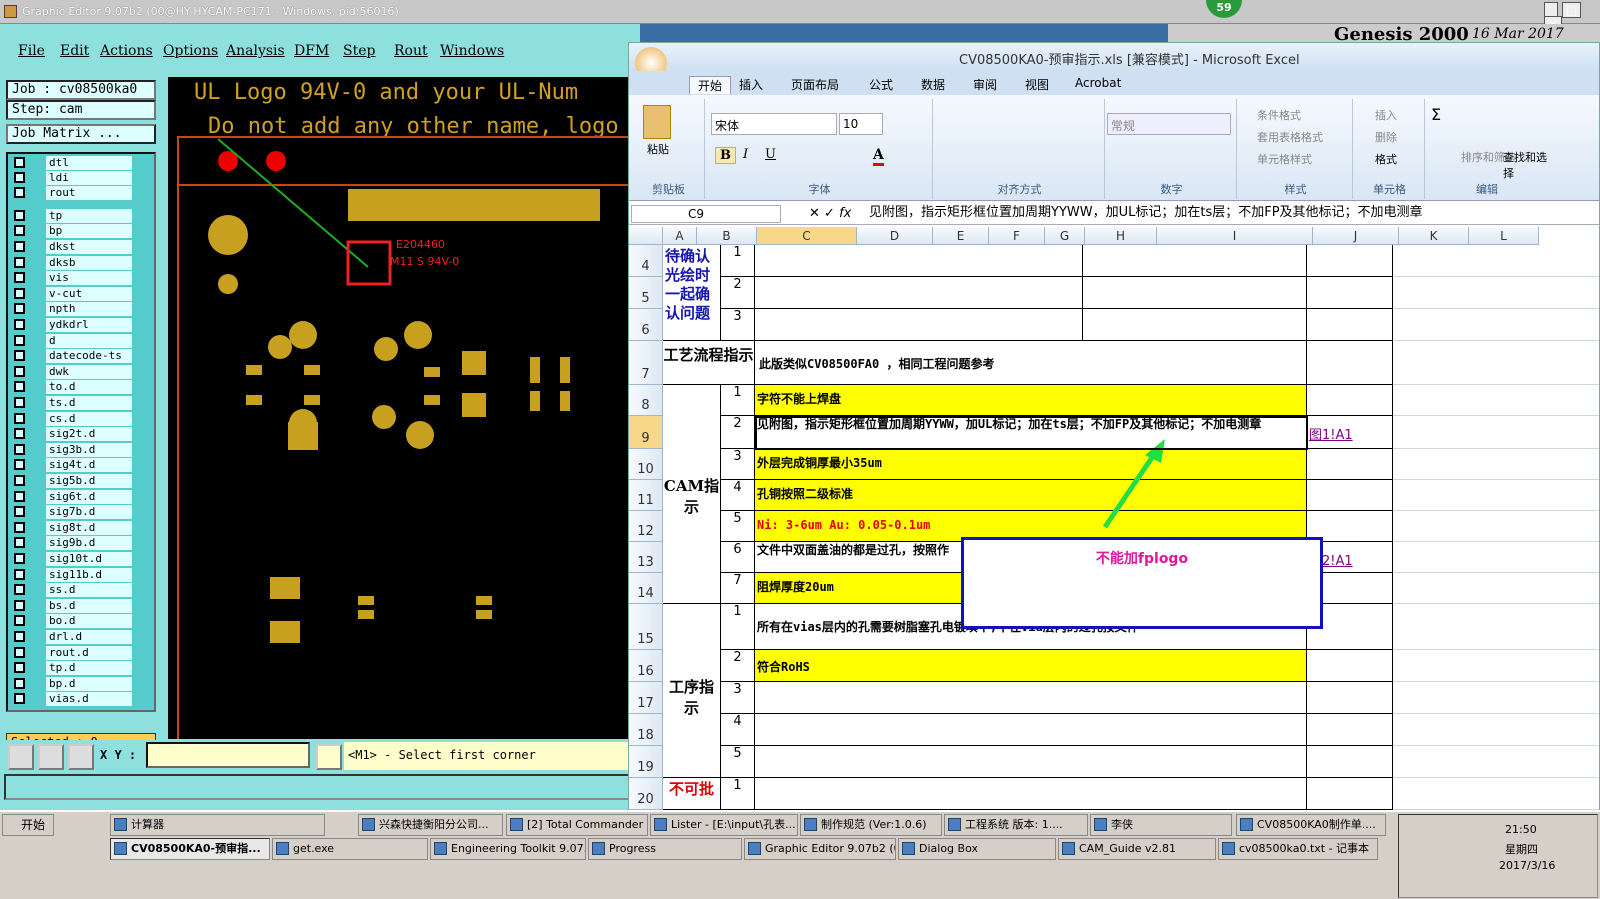  What do you see at coordinates (692, 494) in the screenshot?
I see `merged-a-cam: CAM指示` at bounding box center [692, 494].